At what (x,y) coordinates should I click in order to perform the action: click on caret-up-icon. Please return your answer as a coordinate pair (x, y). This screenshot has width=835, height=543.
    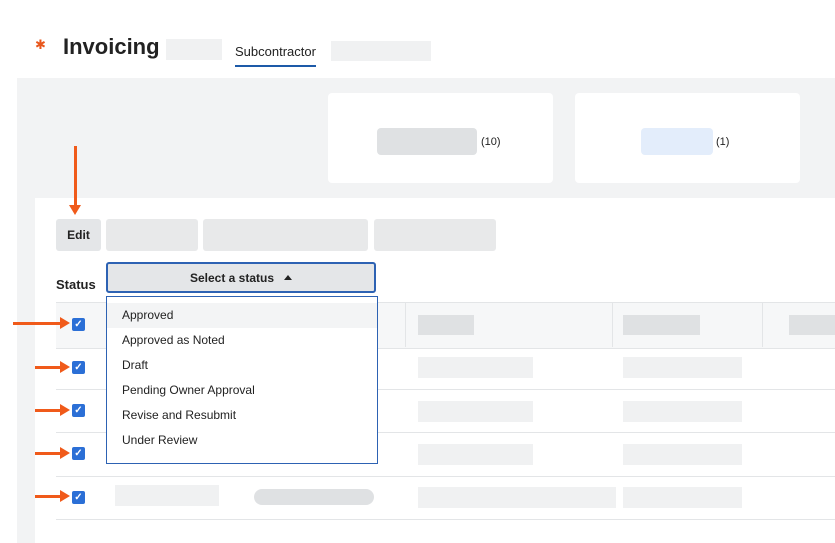
    Looking at the image, I should click on (288, 277).